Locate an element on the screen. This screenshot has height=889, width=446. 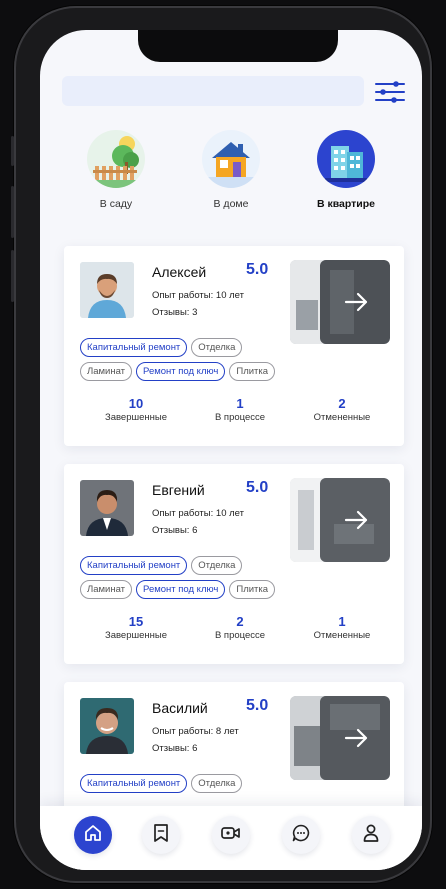
category-house: В доме is located at coordinates (231, 170).